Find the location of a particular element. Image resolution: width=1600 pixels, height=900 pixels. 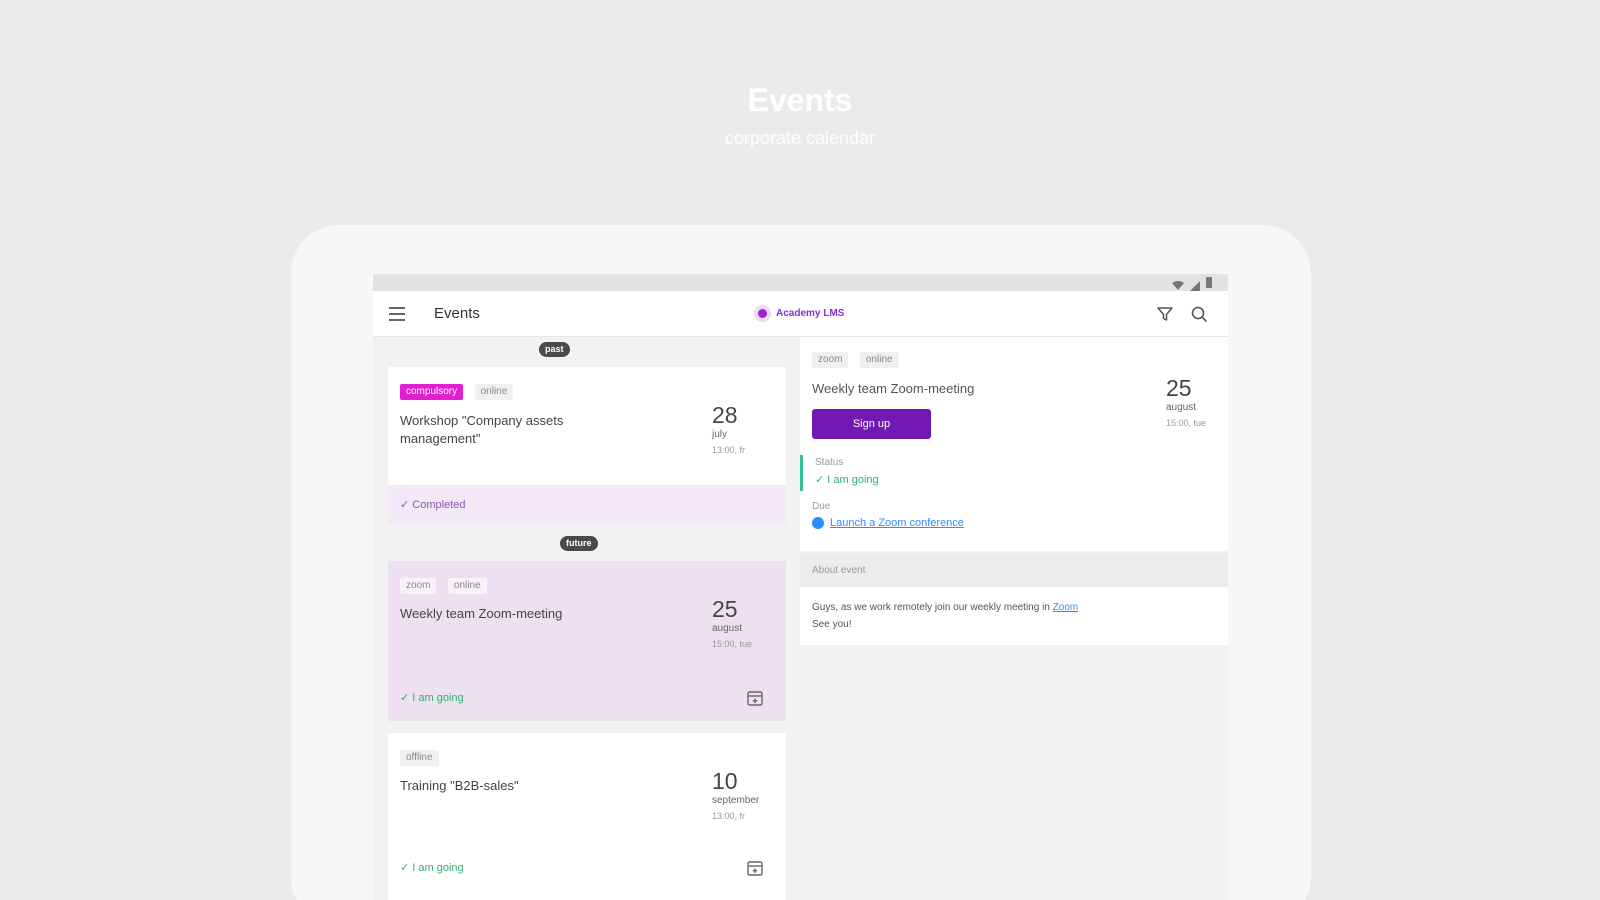

promo-subtitle: corporate calendar is located at coordinates (800, 138).